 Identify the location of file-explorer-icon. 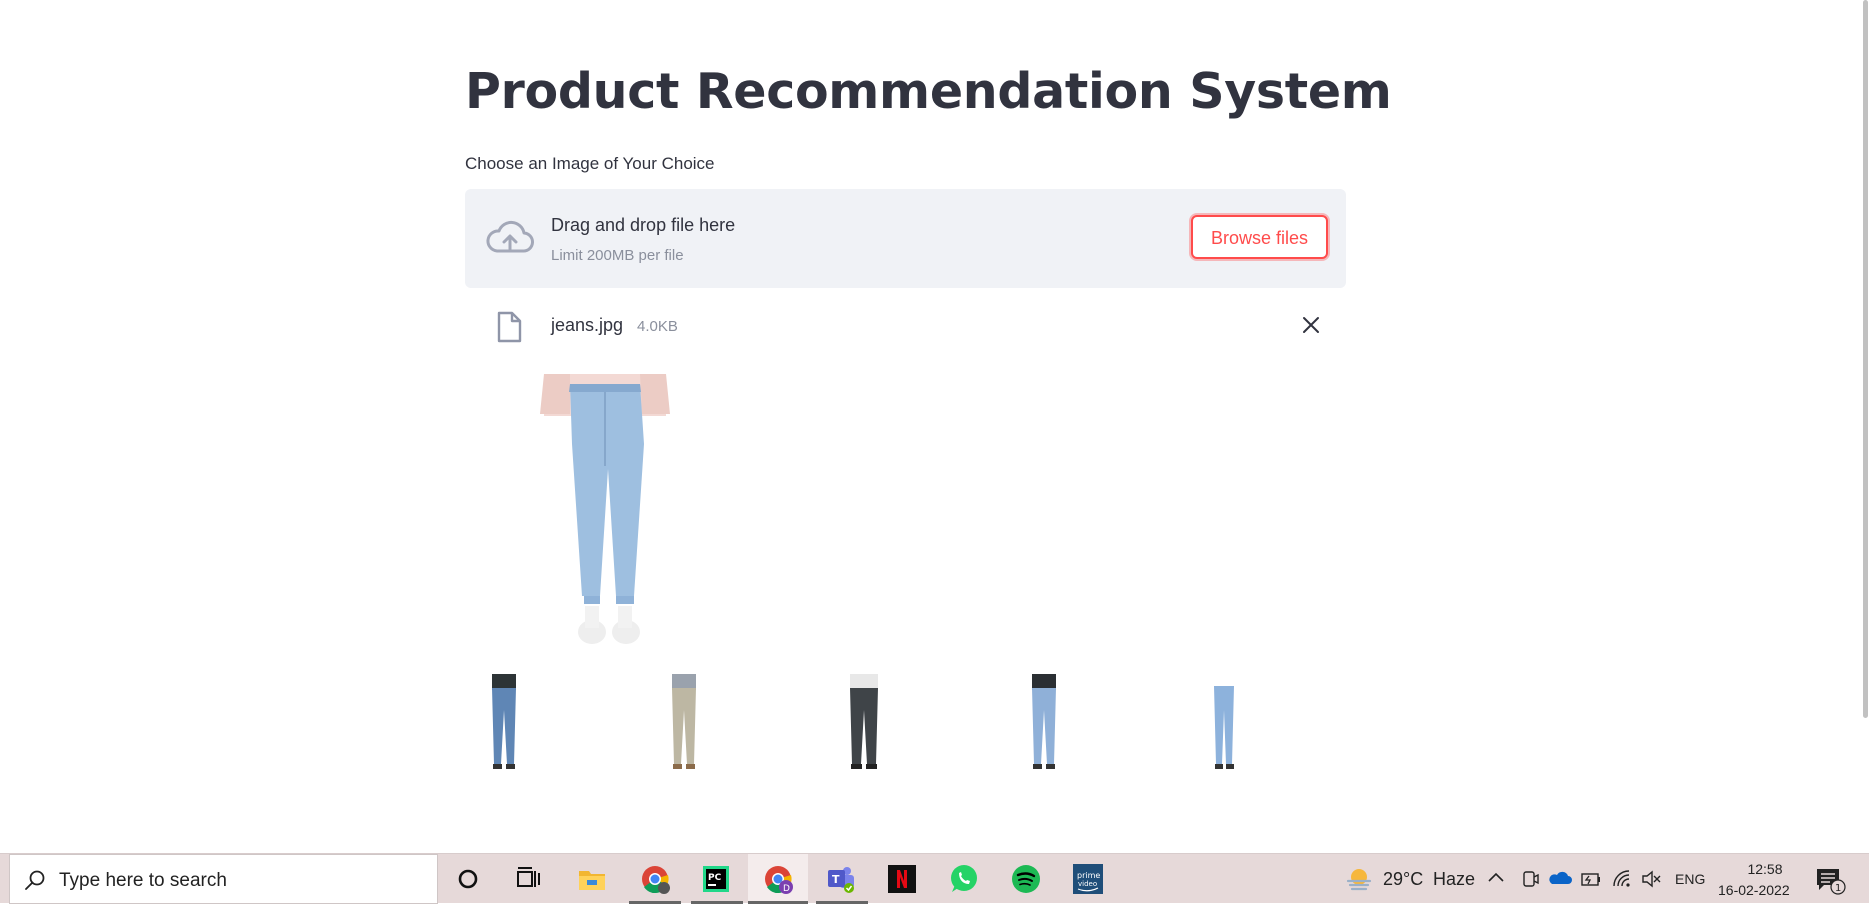
(592, 879).